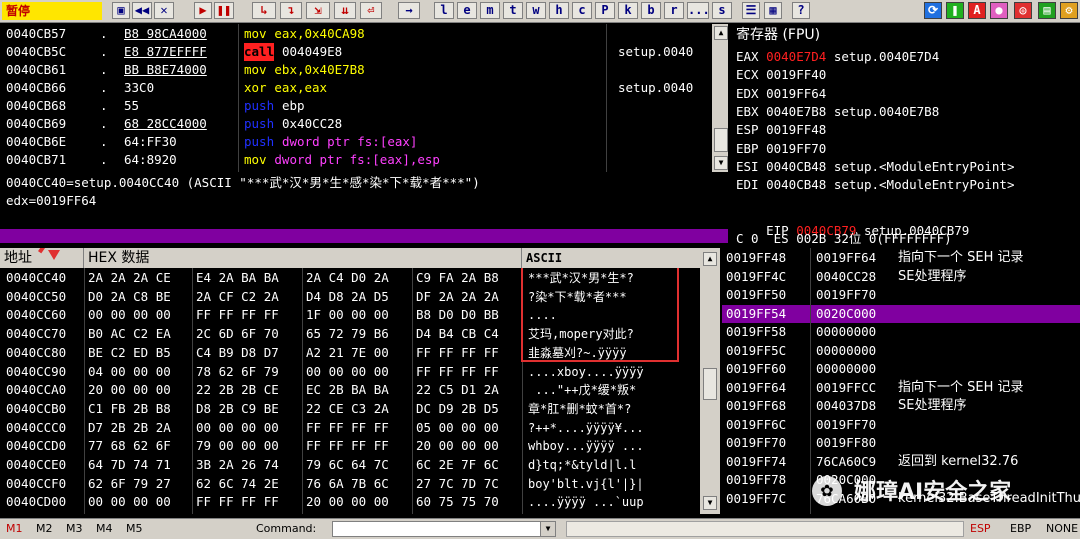 The height and width of the screenshot is (539, 1080). I want to click on register-row-esi: ESI 0040CB48 setup.<ModuleEntryPoint>, so click(875, 167).